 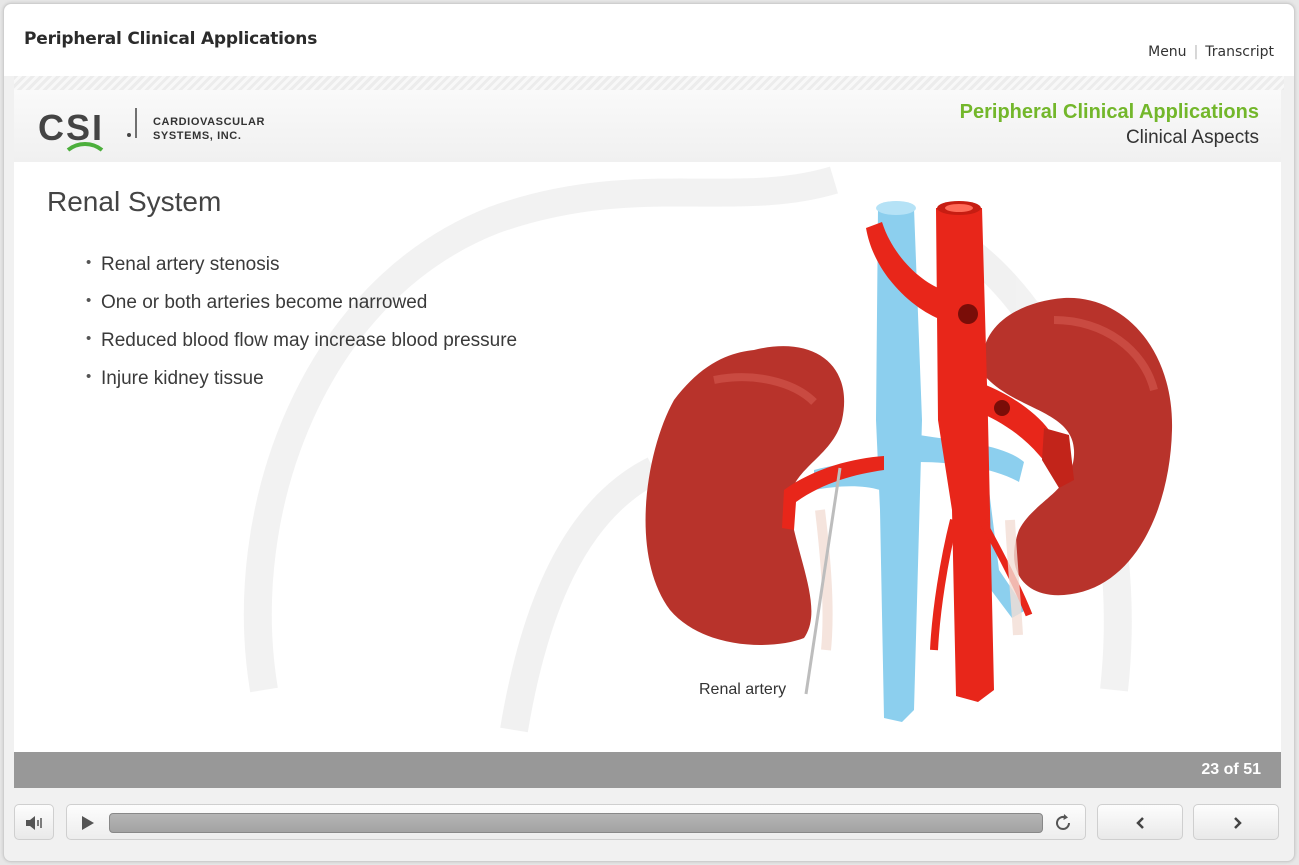 I want to click on speaker-icon, so click(x=34, y=823).